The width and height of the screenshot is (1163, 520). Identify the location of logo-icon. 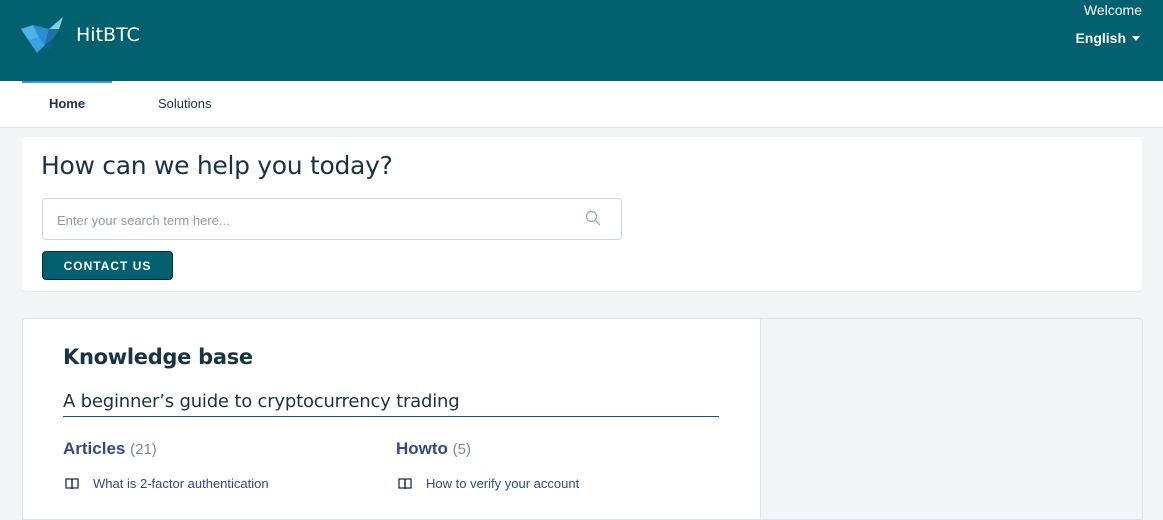
(42, 35).